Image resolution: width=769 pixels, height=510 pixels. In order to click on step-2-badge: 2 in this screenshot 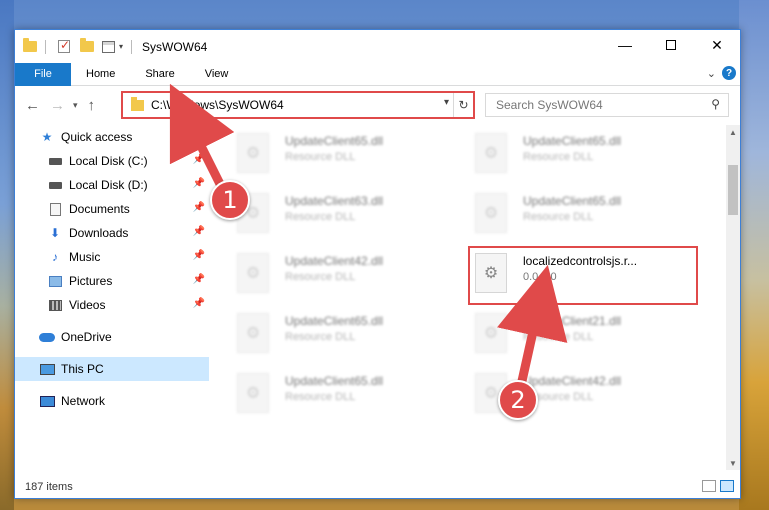, I will do `click(518, 400)`.